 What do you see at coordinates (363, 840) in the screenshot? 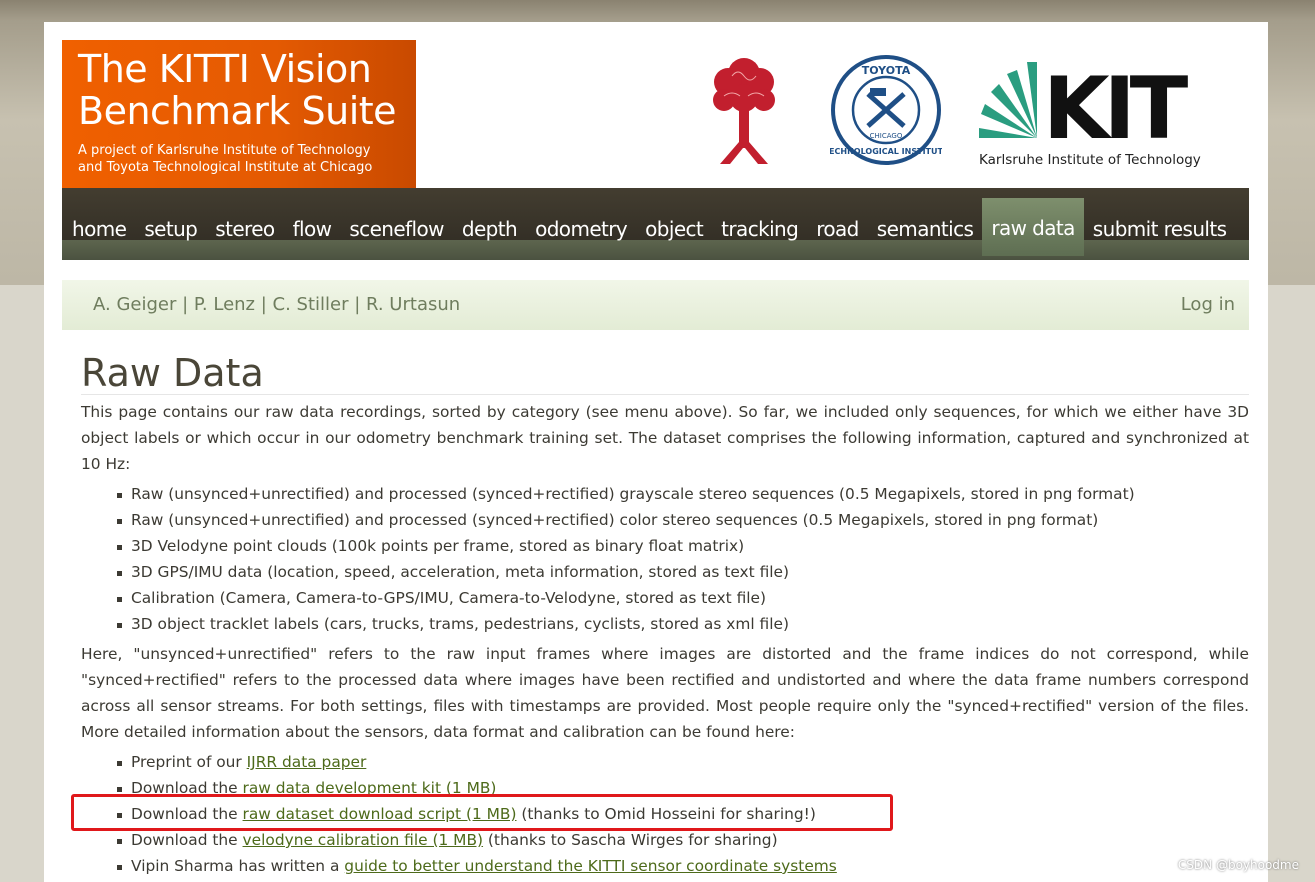
I see `velodyne-calibration-link: velodyne calibration file (1 MB)` at bounding box center [363, 840].